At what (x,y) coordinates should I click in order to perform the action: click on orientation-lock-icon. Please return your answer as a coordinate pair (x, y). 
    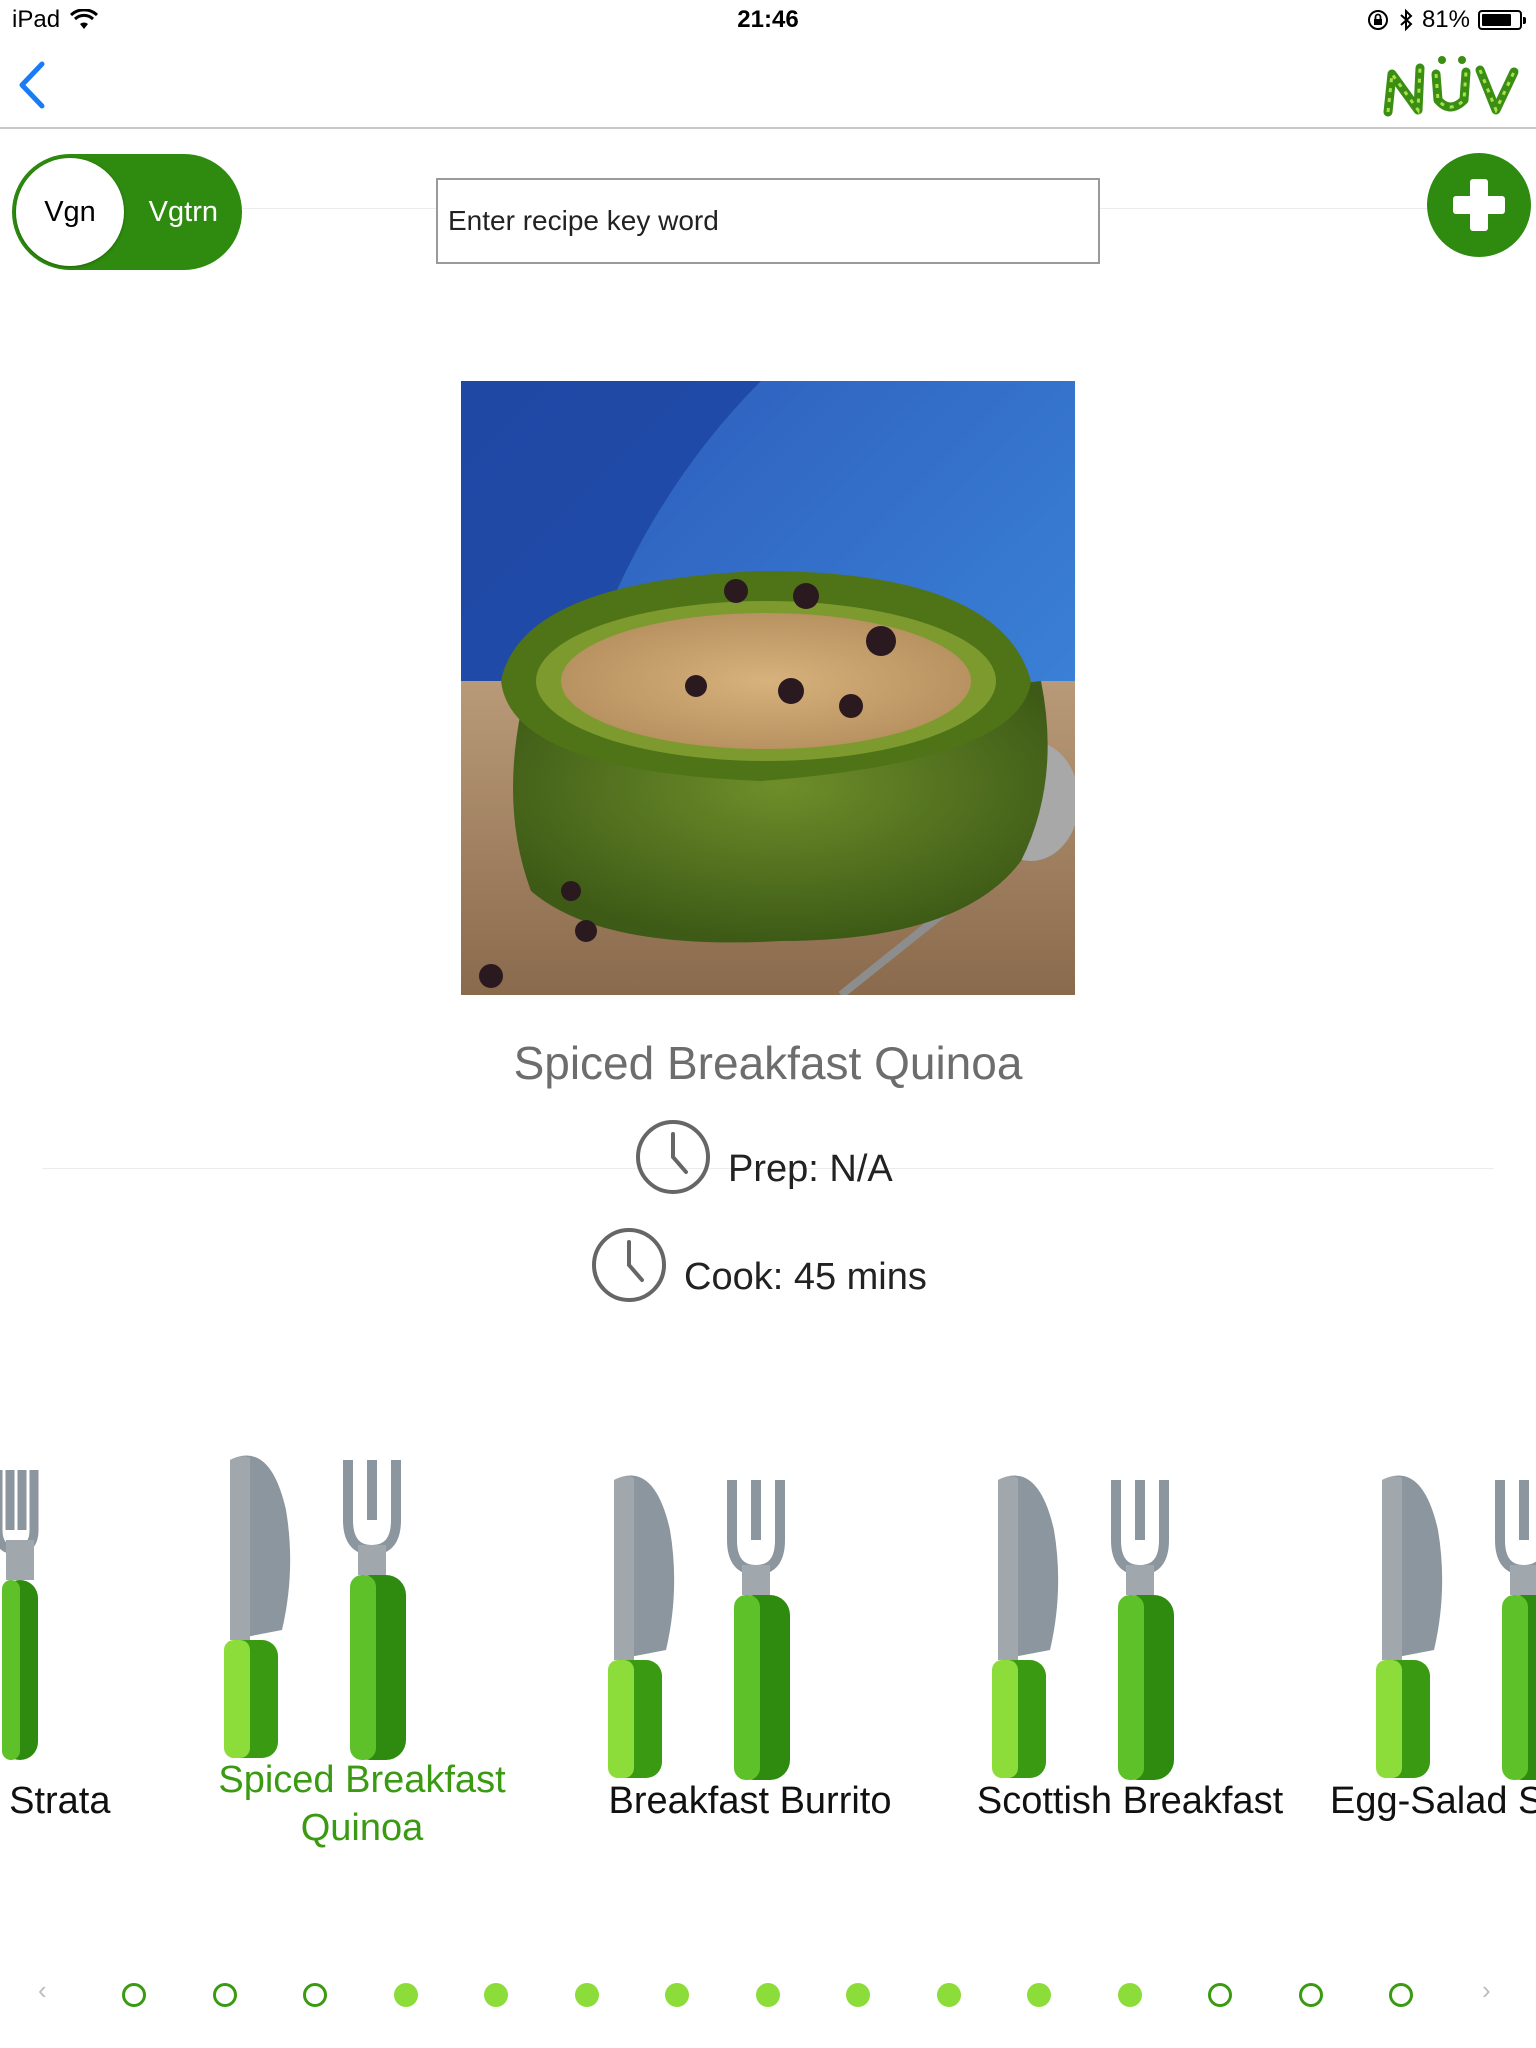
    Looking at the image, I should click on (1377, 20).